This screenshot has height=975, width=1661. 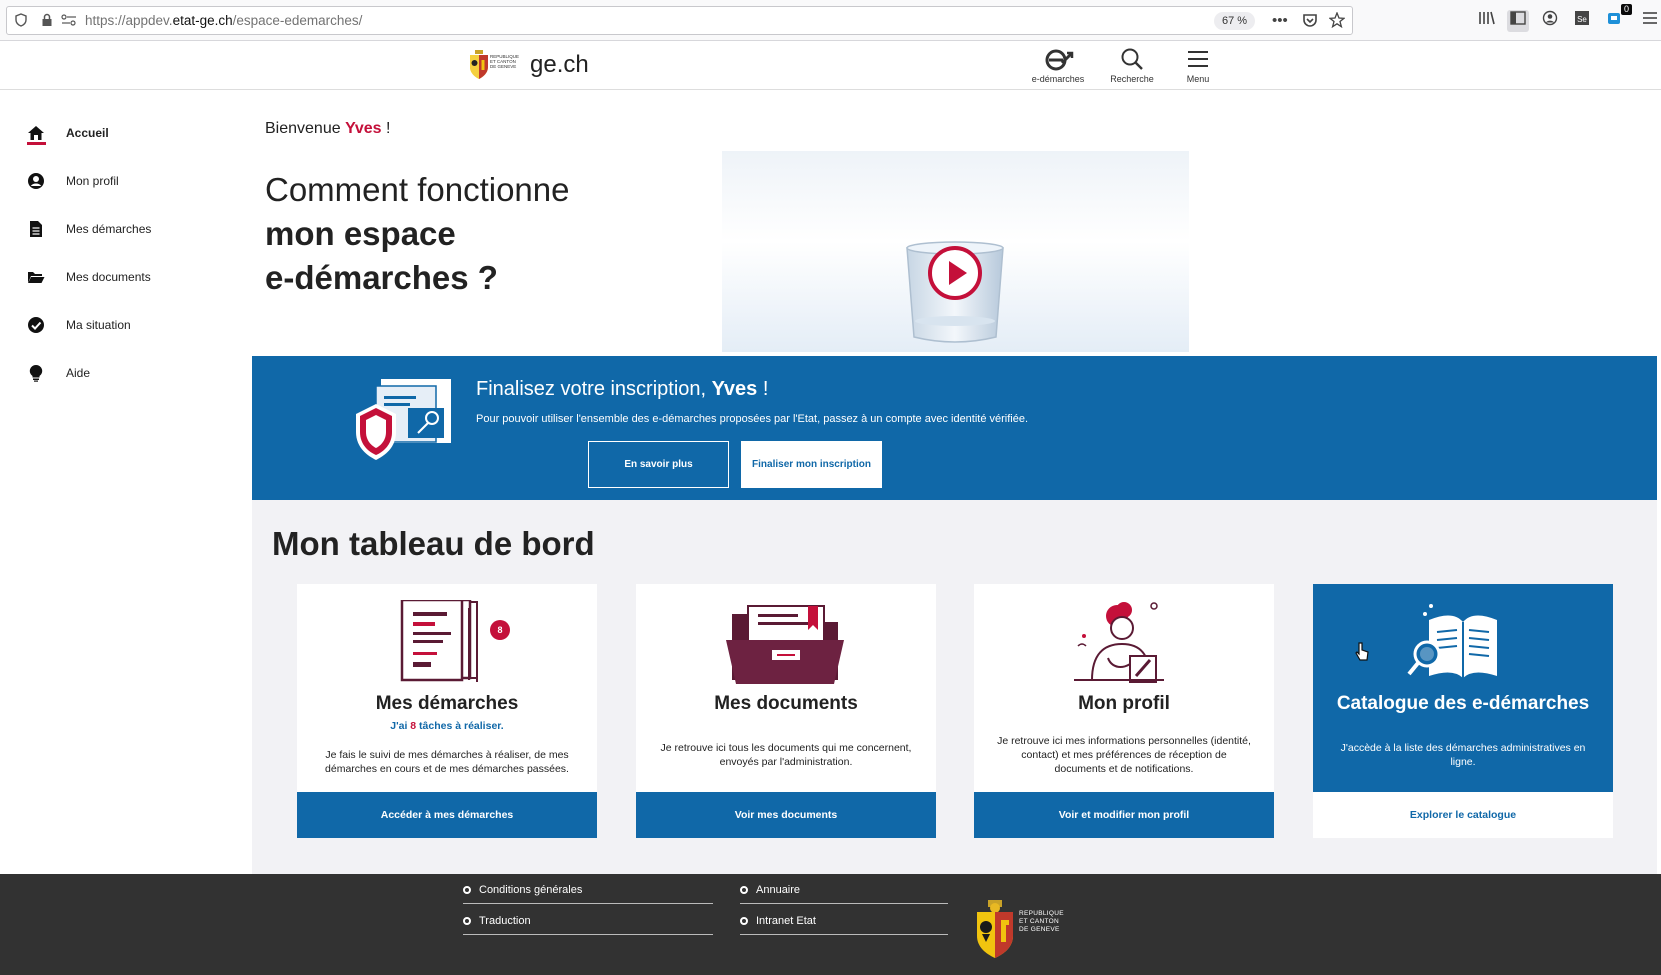 What do you see at coordinates (447, 815) in the screenshot?
I see `access-demarches-button: Accéder à mes démarches` at bounding box center [447, 815].